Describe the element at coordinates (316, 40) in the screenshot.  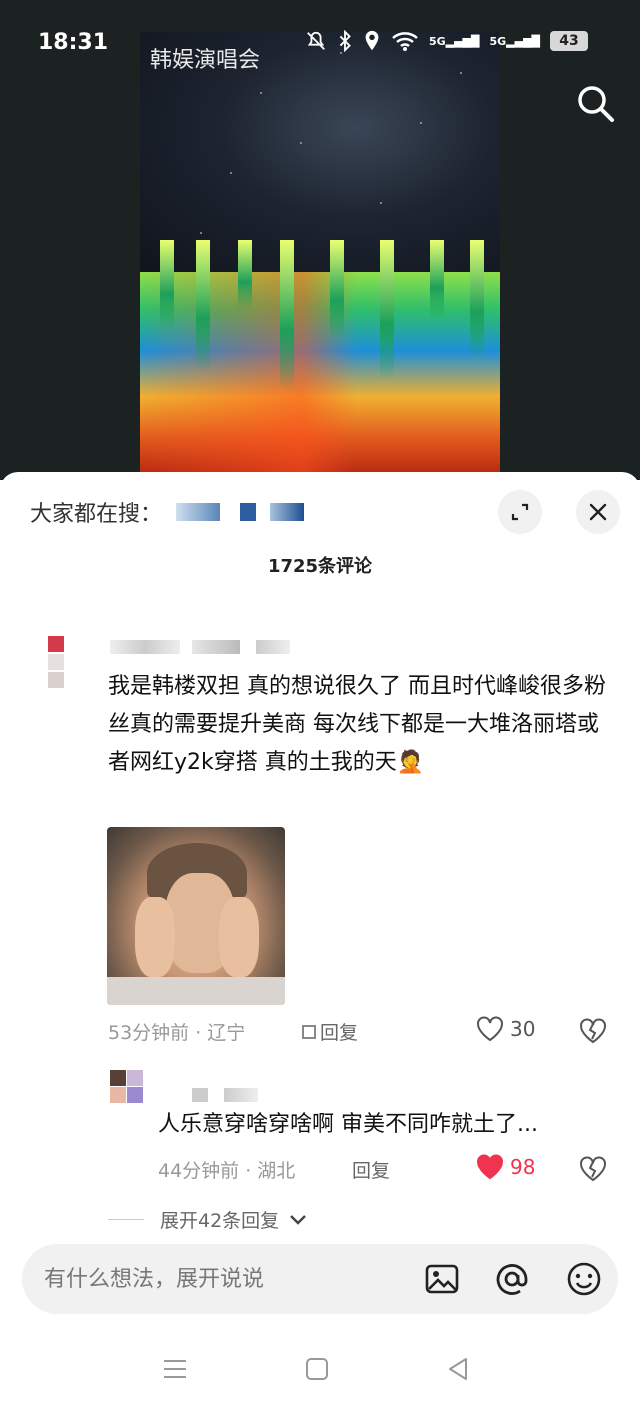
I see `mute-icon` at that location.